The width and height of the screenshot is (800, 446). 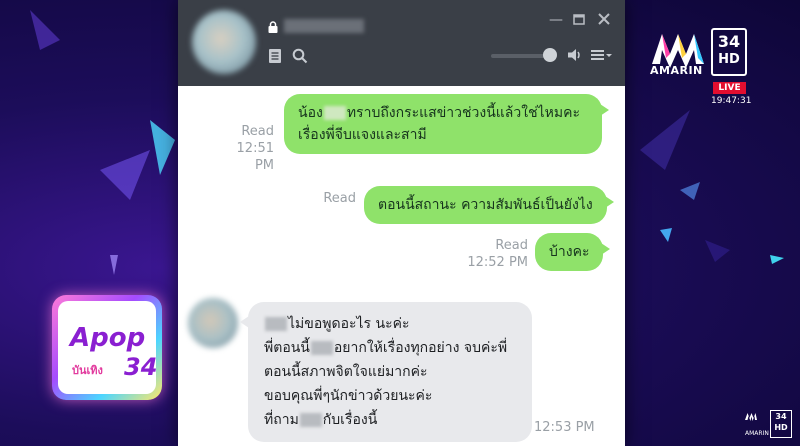 I want to click on volume-slider, so click(x=521, y=56).